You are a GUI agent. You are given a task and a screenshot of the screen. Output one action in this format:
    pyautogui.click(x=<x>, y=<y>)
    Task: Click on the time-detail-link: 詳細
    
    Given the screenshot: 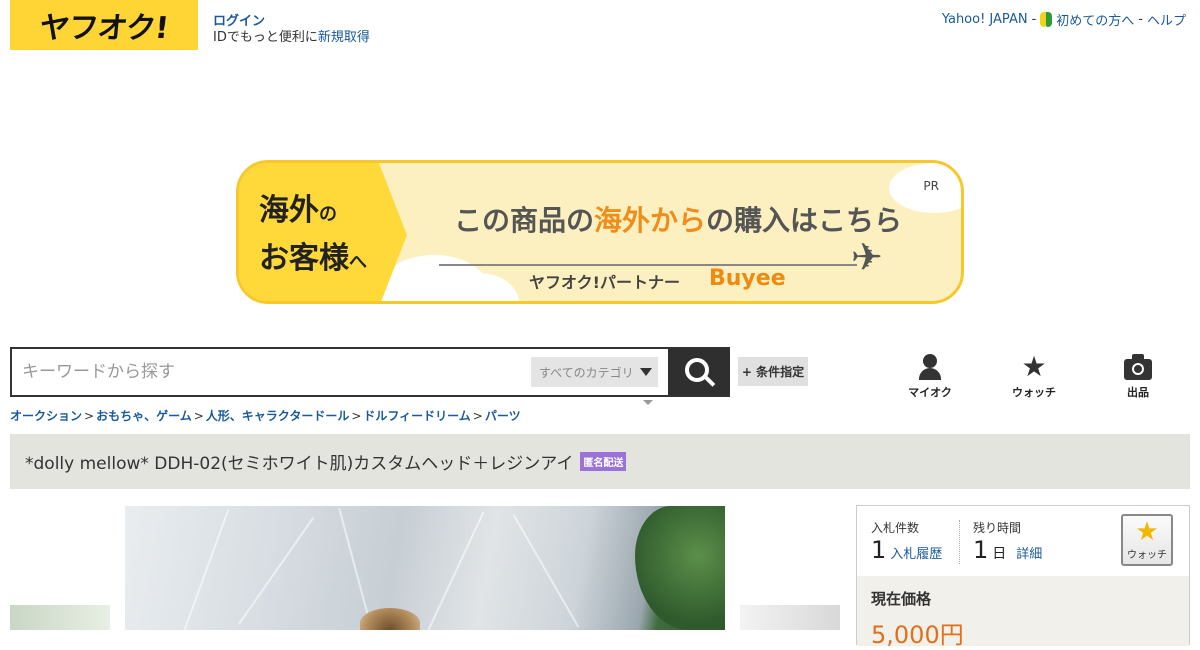 What is the action you would take?
    pyautogui.click(x=1029, y=554)
    